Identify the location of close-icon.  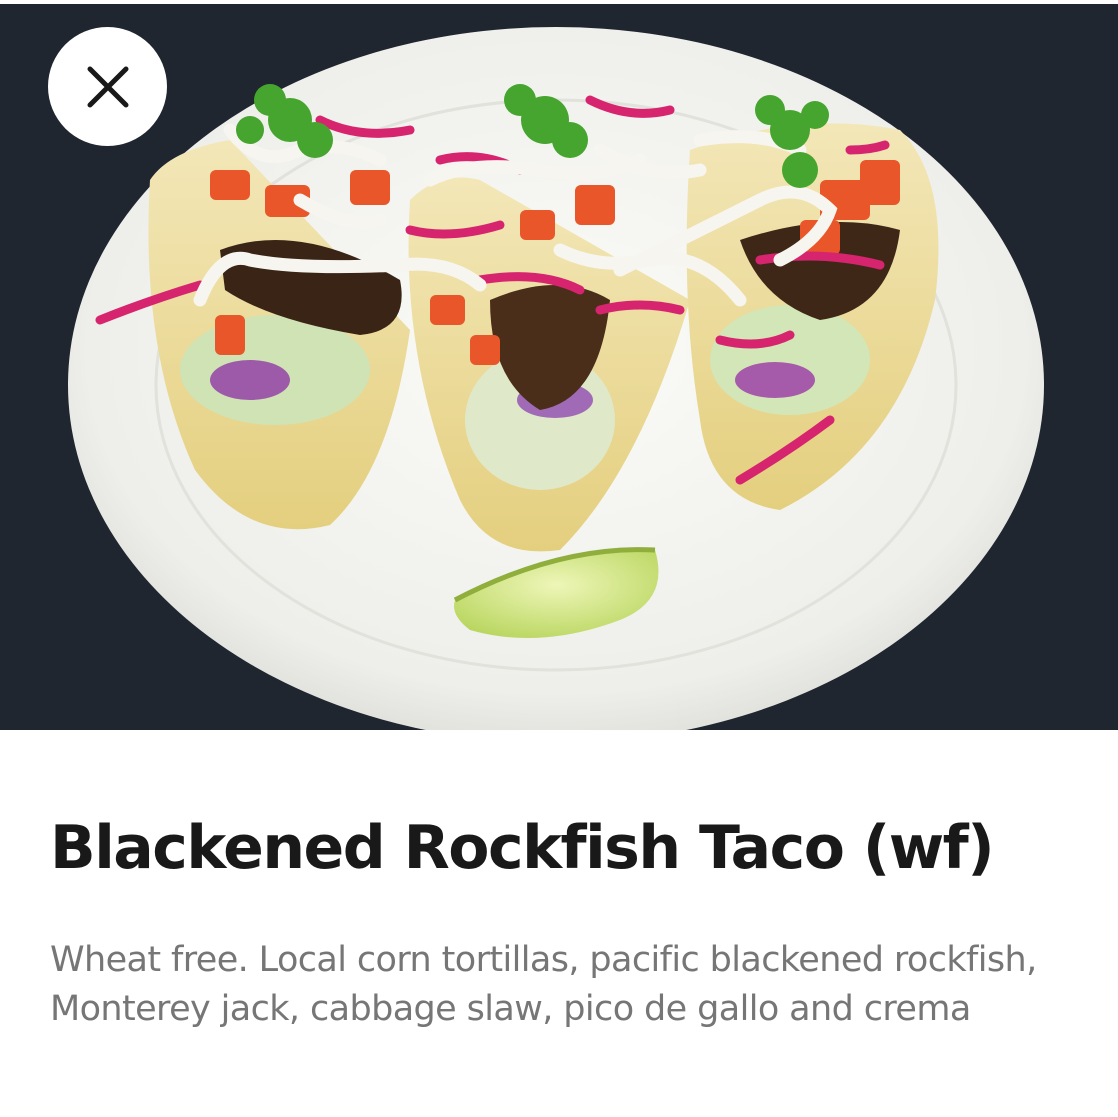
(108, 87).